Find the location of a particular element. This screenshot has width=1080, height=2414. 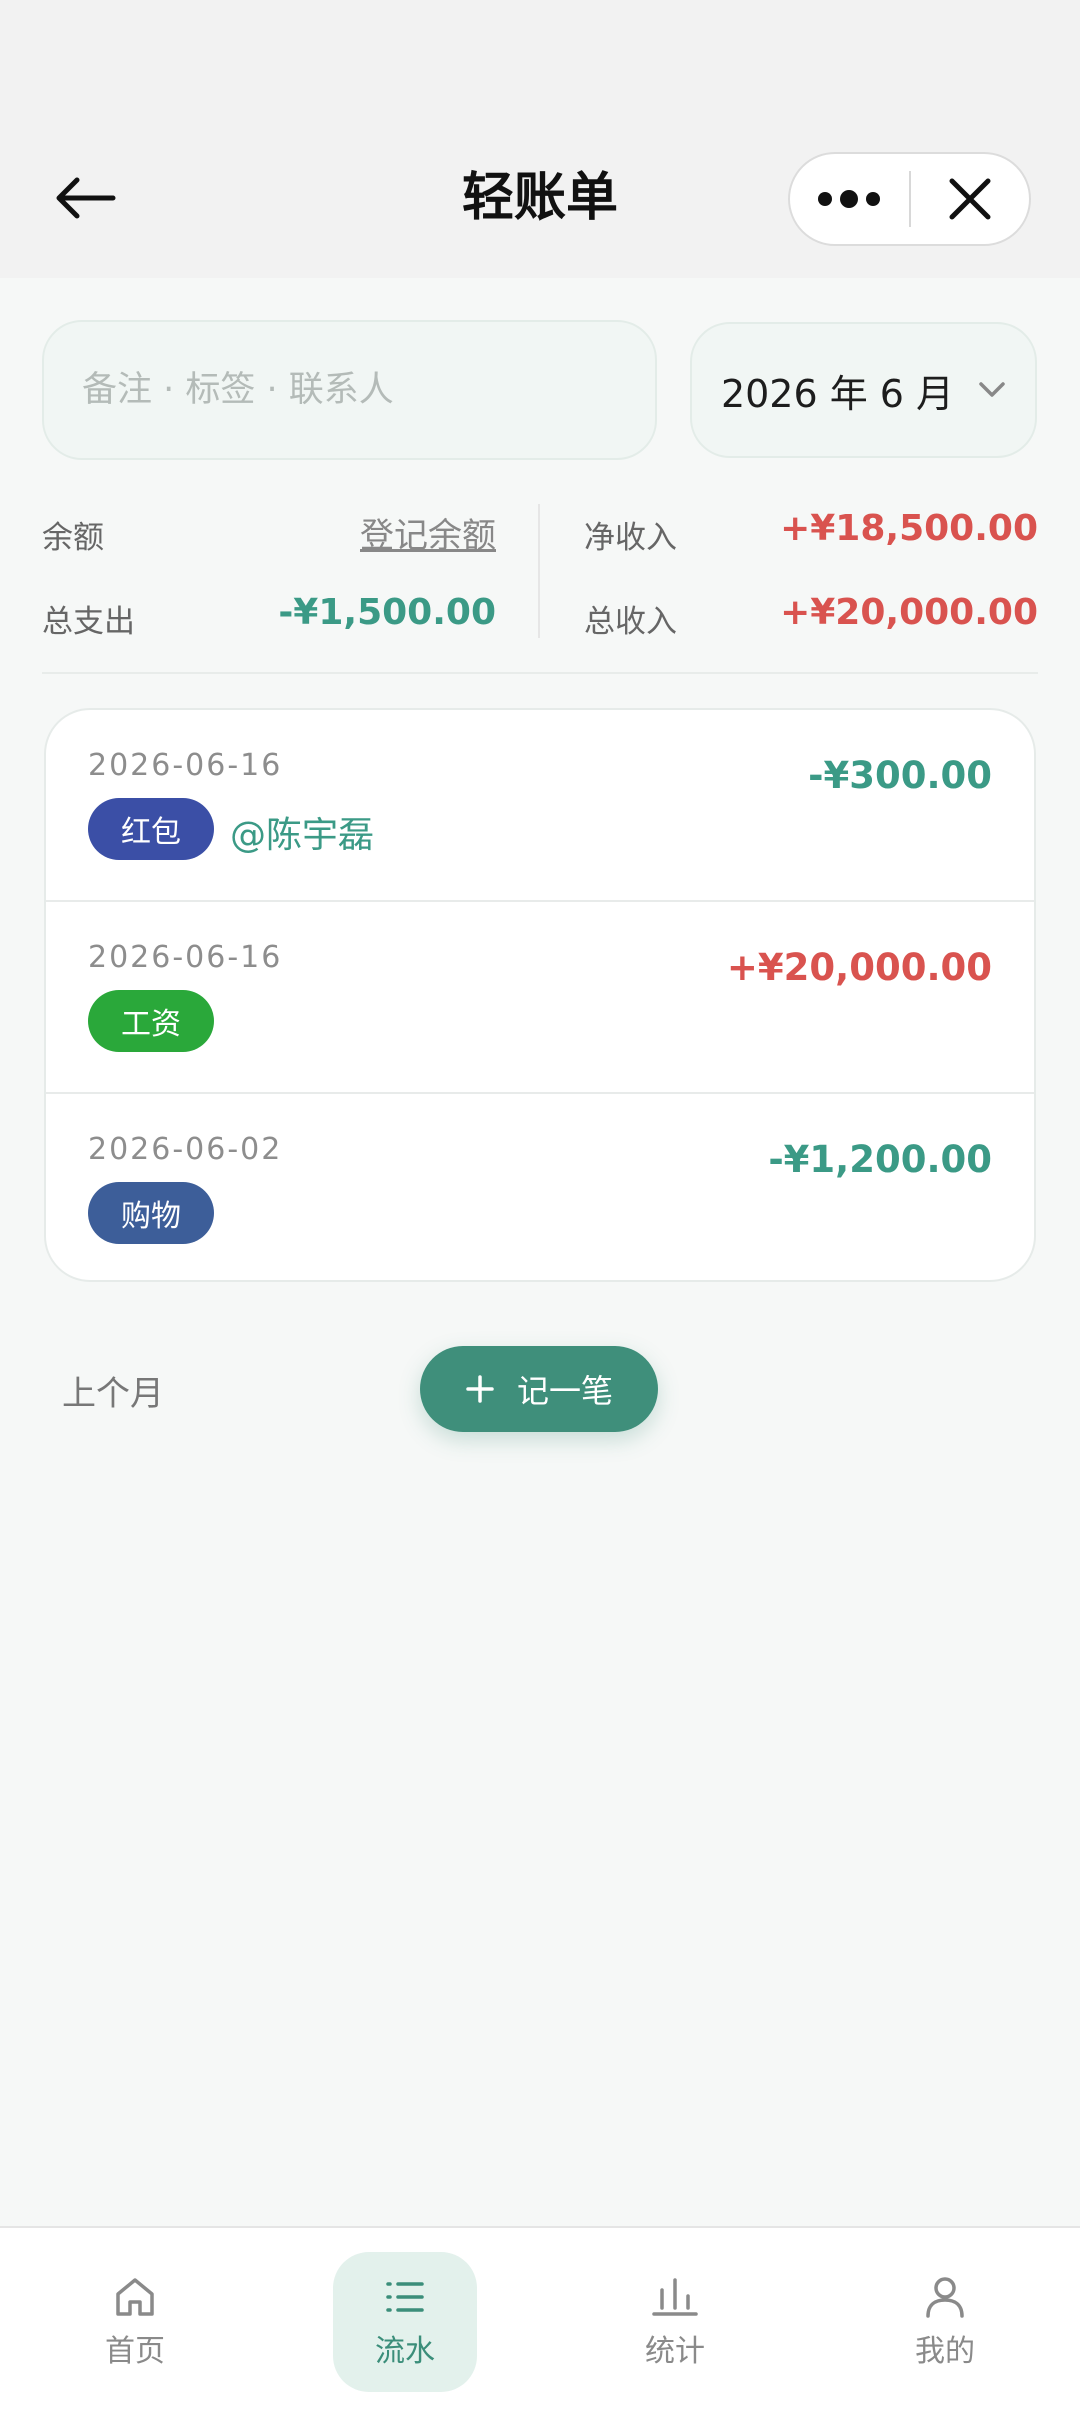

prev-month-link: 上个月 is located at coordinates (113, 1390).